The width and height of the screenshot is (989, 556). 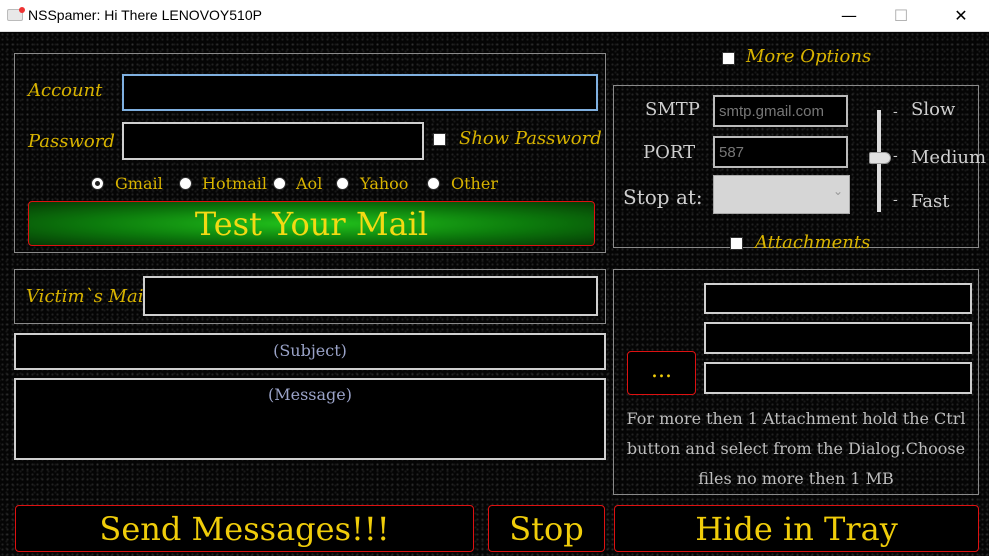 I want to click on port-input, so click(x=780, y=152).